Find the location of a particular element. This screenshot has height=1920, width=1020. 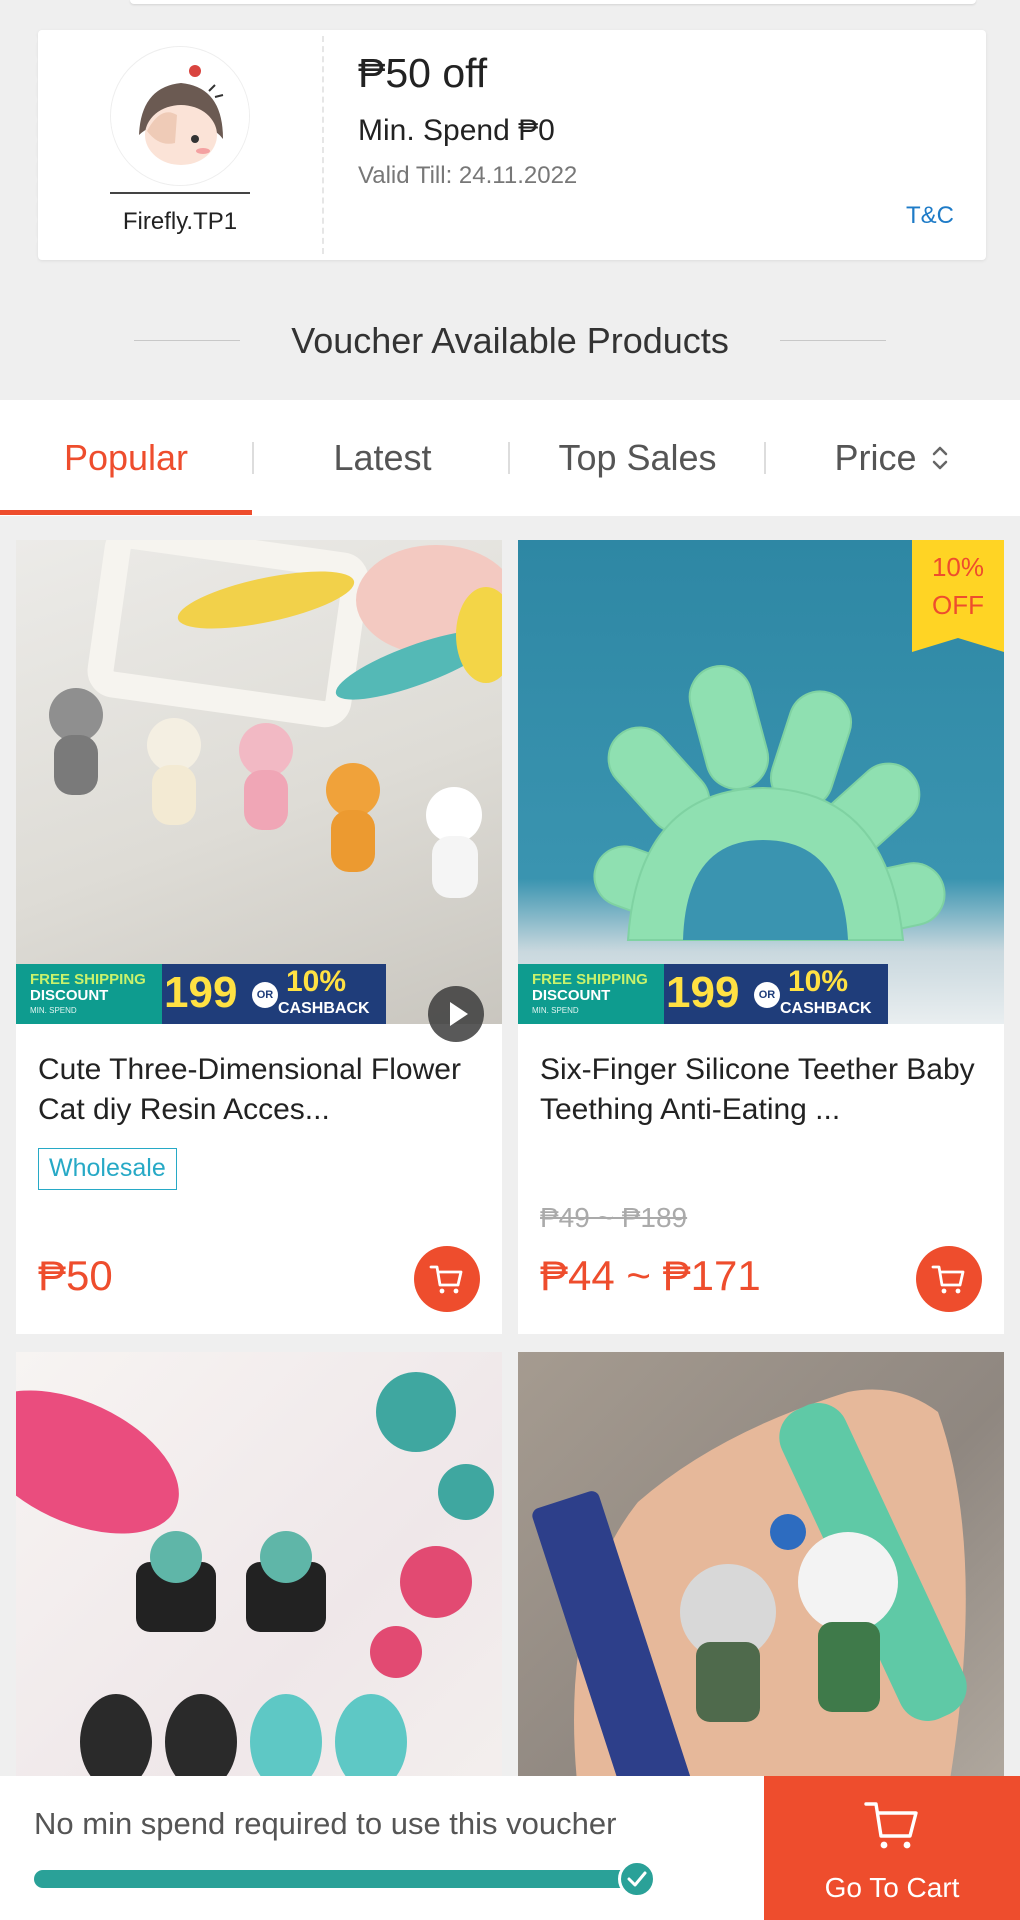

tab-price: Price is located at coordinates (892, 458).